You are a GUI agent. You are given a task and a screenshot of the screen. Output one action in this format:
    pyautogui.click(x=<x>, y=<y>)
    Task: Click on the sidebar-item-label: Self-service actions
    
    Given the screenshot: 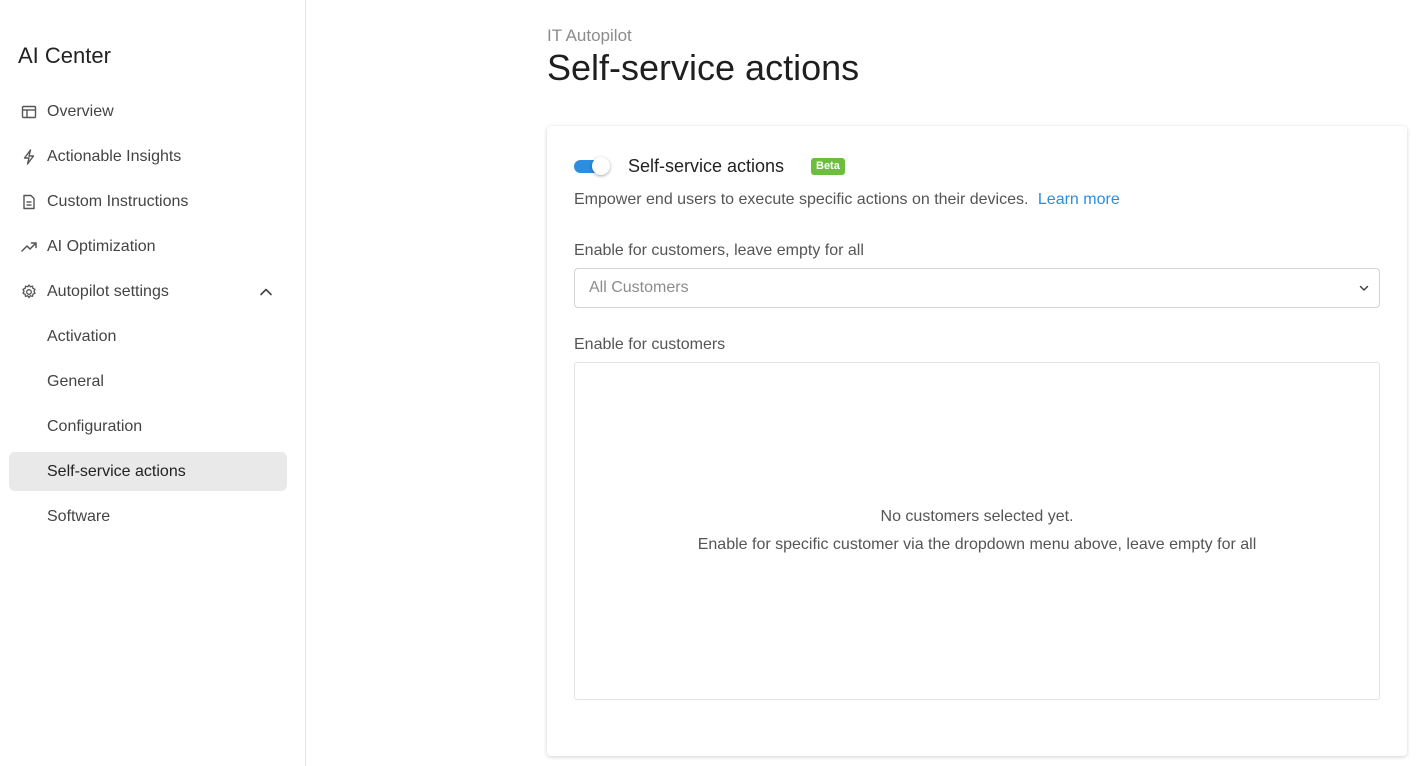 What is the action you would take?
    pyautogui.click(x=116, y=471)
    